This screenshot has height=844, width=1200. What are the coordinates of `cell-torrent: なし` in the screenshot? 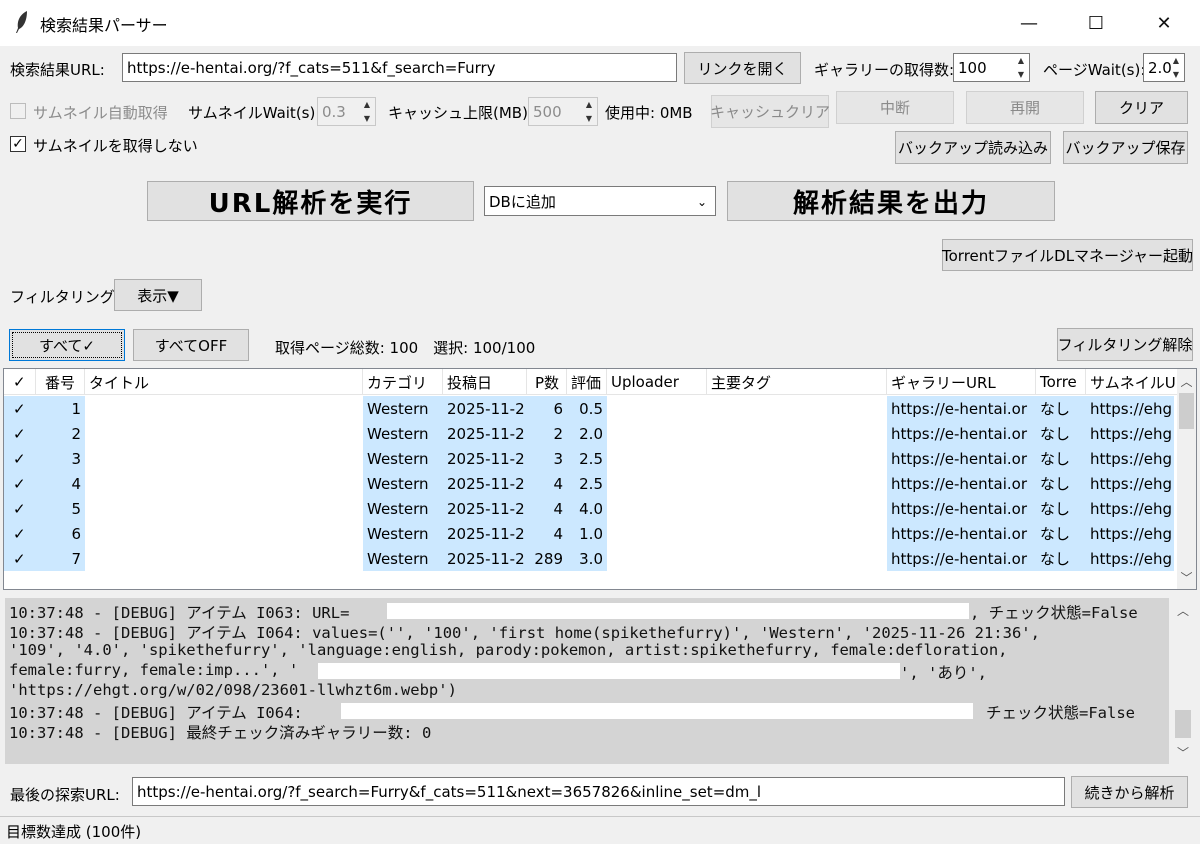 It's located at (1061, 458).